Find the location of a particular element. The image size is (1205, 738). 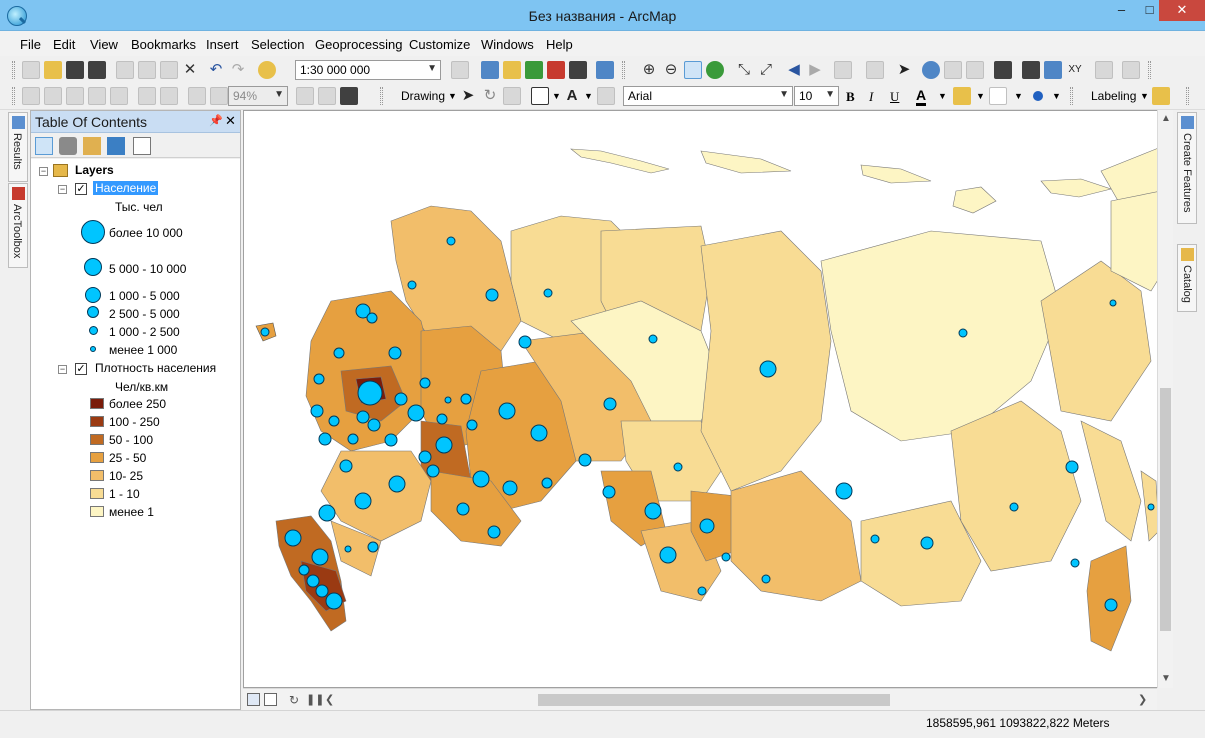

data-frame-layers: Layers is located at coordinates (94, 170).